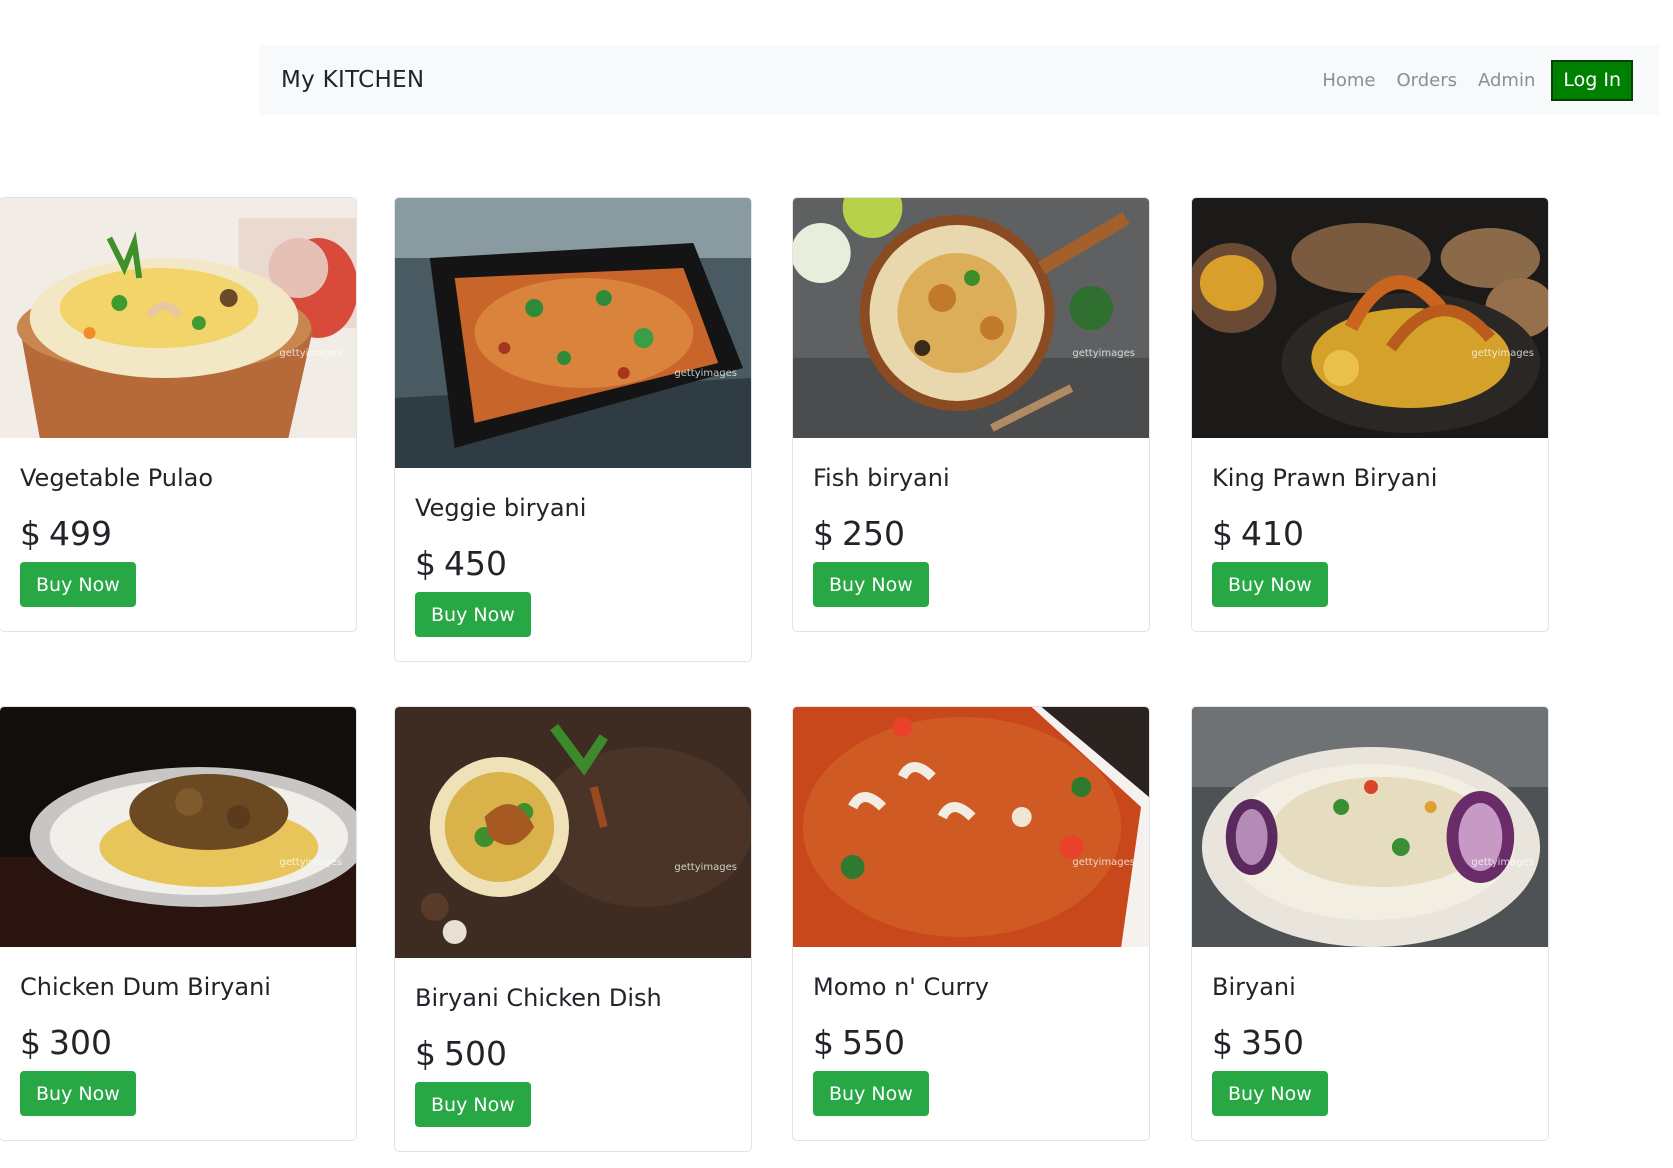 The width and height of the screenshot is (1673, 1168). I want to click on card-body: King Prawn Biryani $ 410 Buy Now, so click(1370, 534).